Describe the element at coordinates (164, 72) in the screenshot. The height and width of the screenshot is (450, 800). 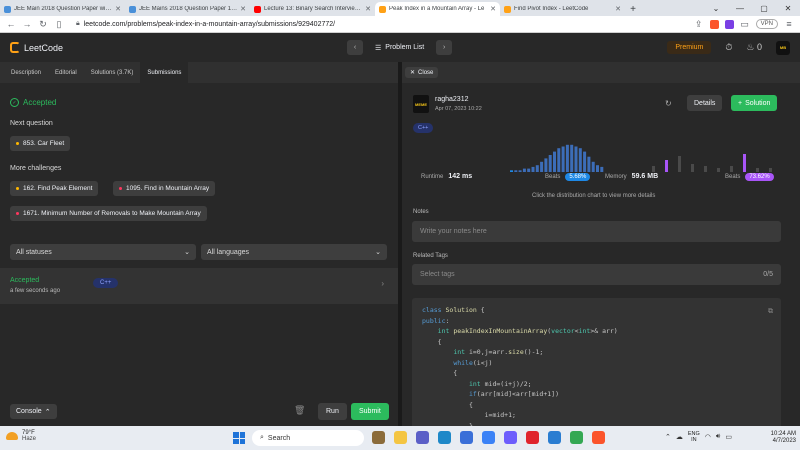
I see `tab-submissions: Submissions` at that location.